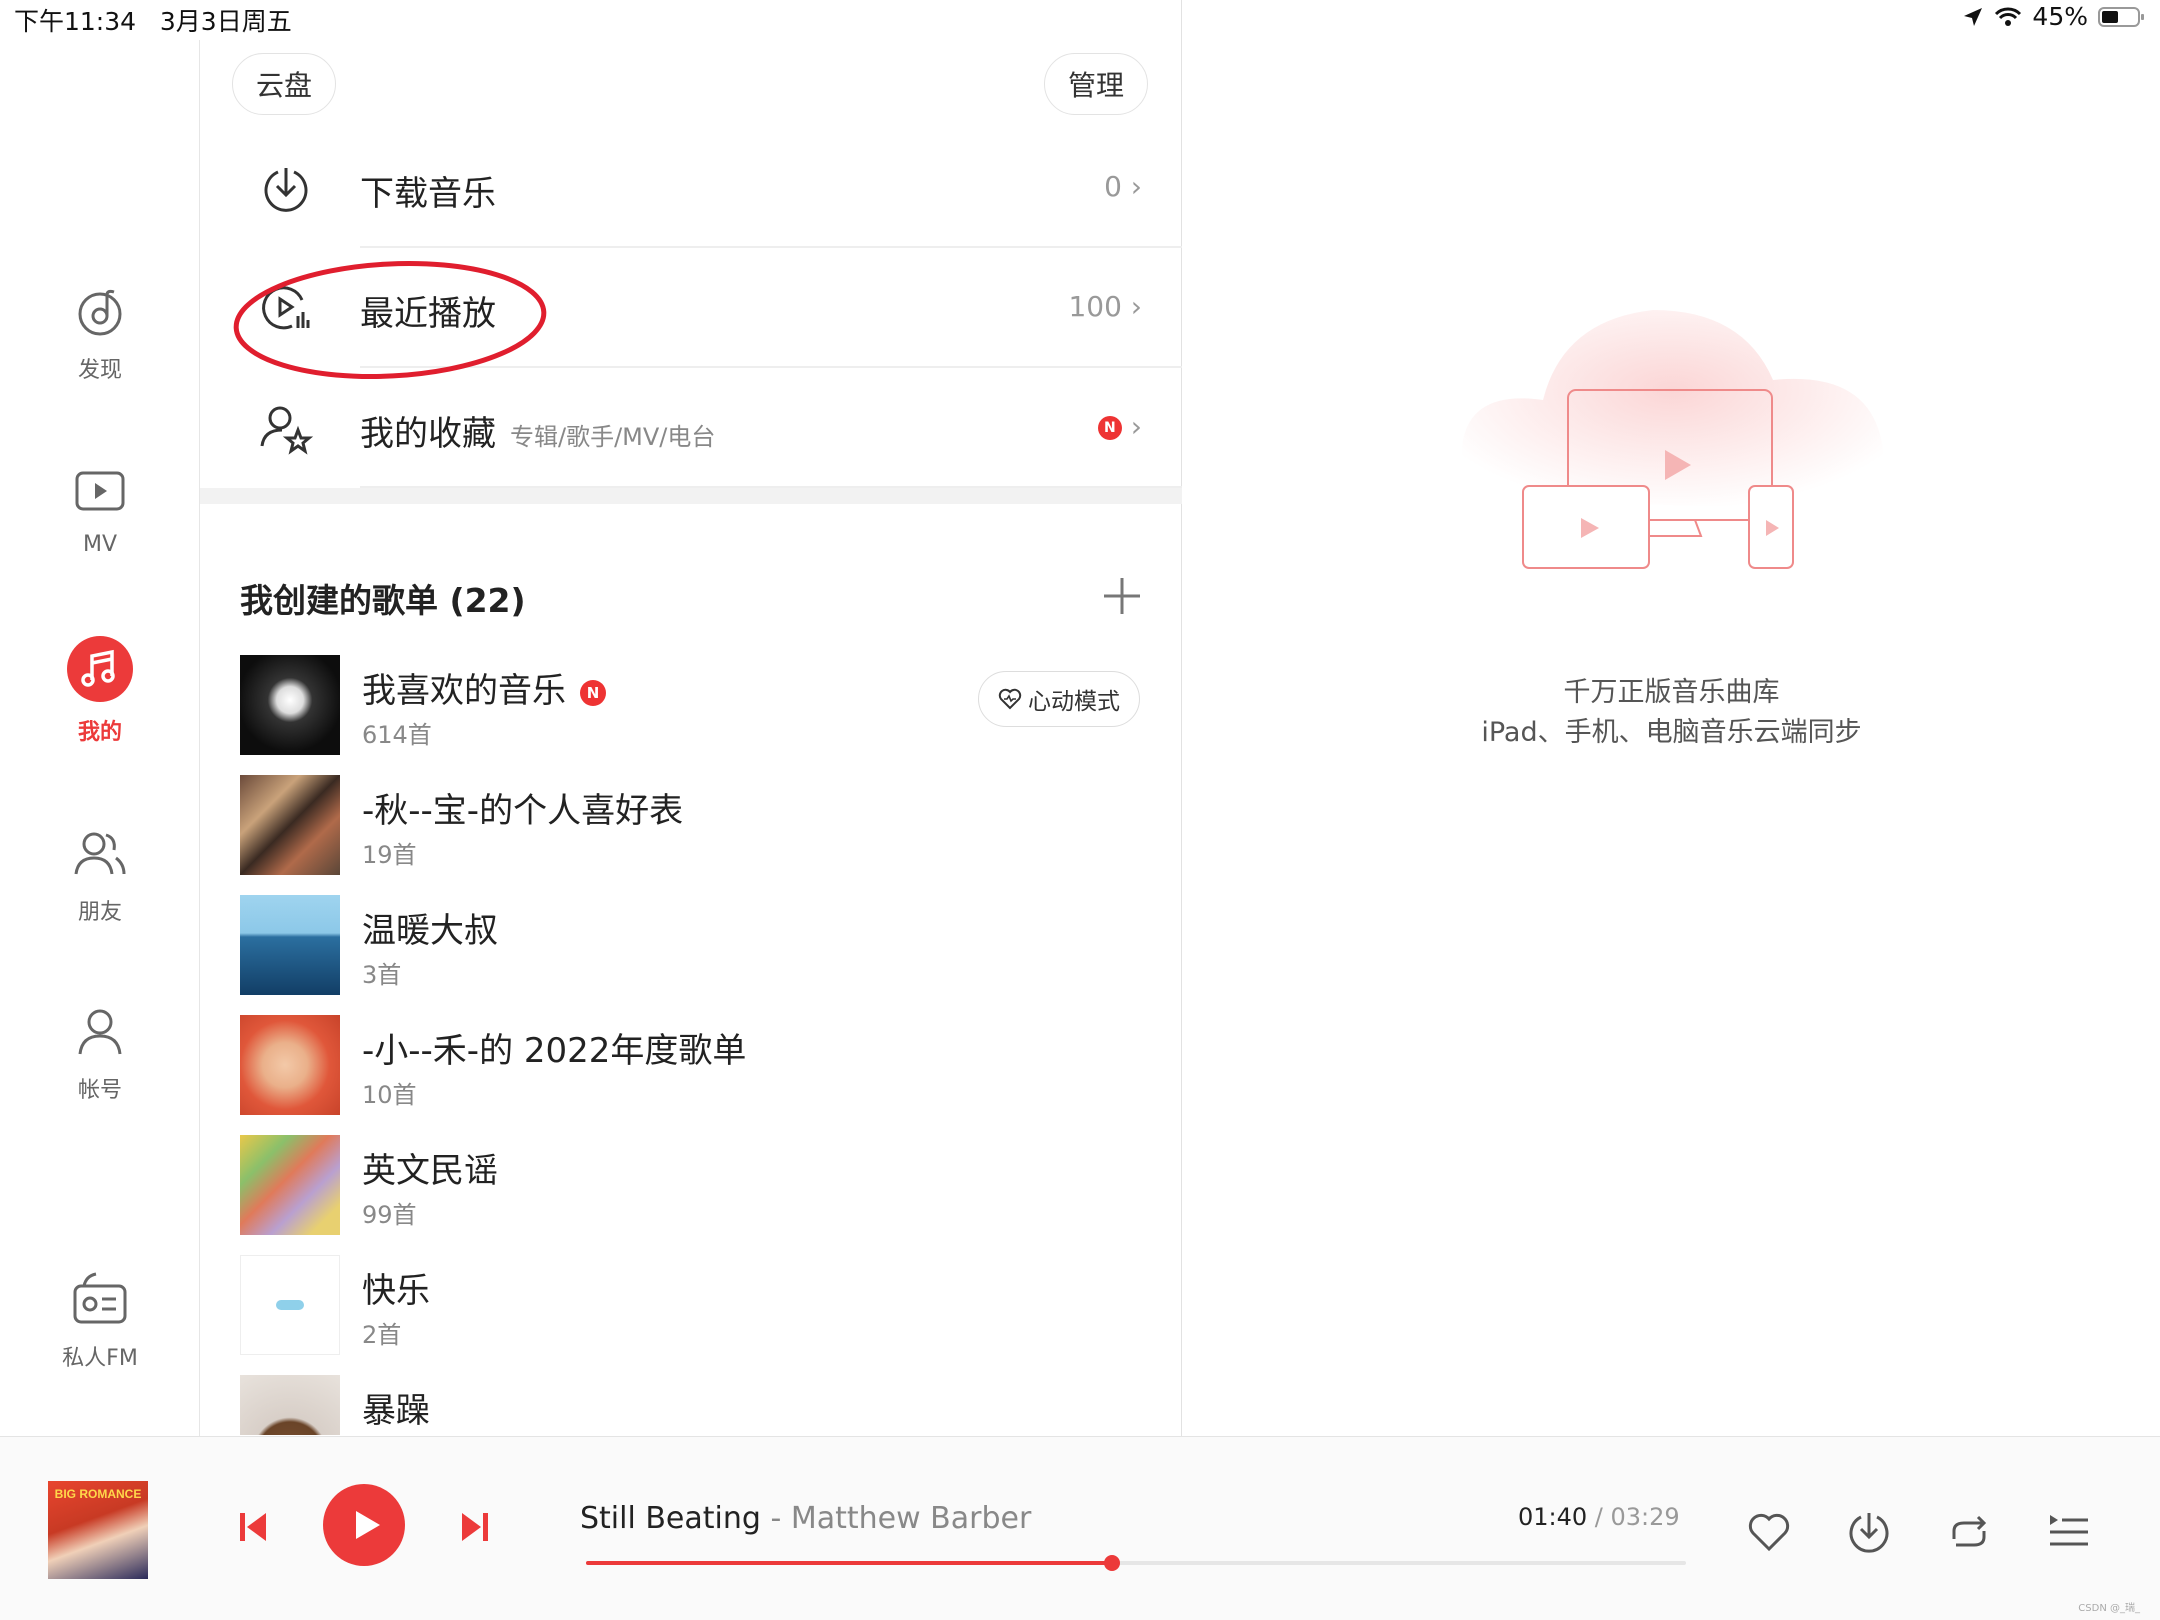 The width and height of the screenshot is (2160, 1620). What do you see at coordinates (75, 21) in the screenshot?
I see `status-time: 下午11:34` at bounding box center [75, 21].